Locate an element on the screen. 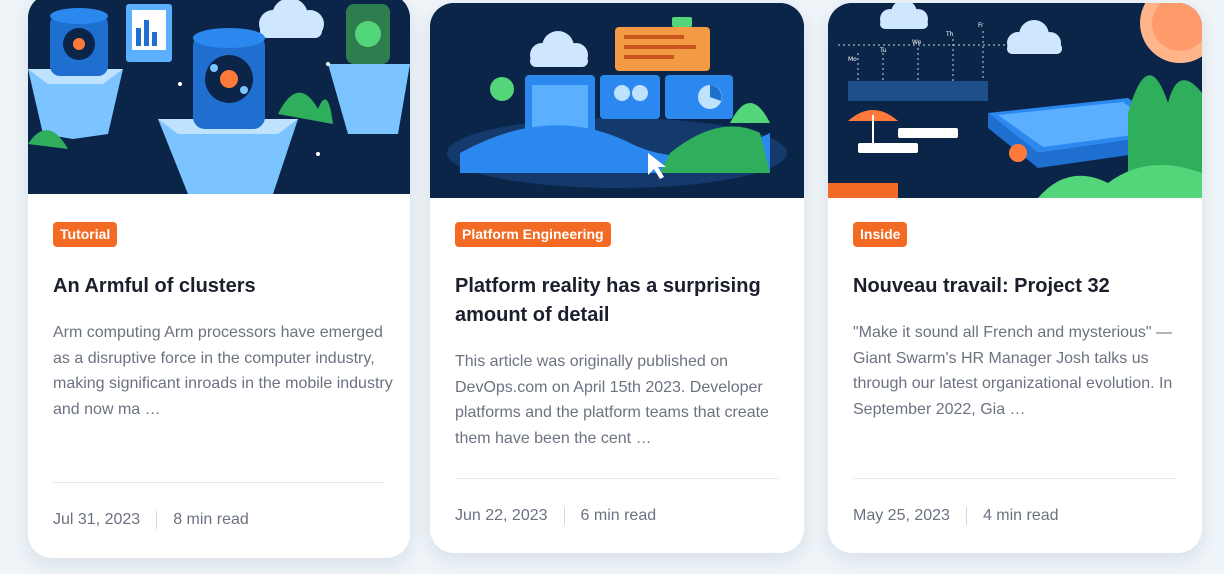  servers-clusters-illustration is located at coordinates (219, 97).